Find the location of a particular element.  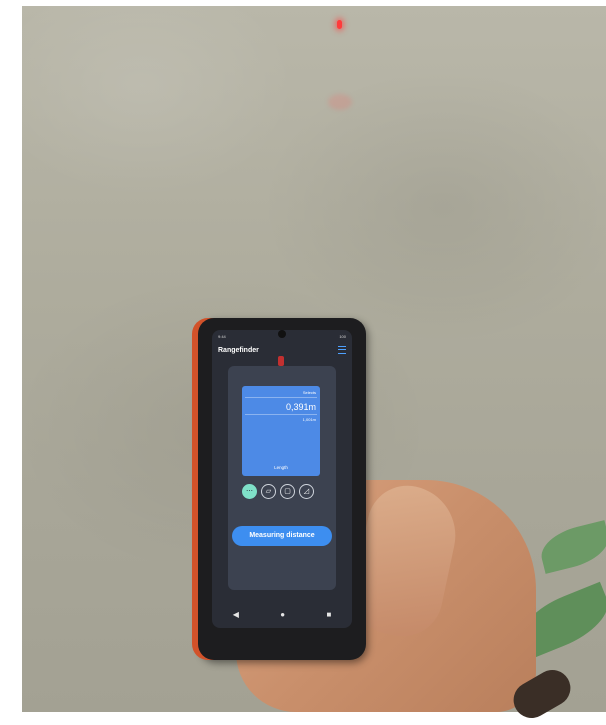

length-tool-button: ⋯ is located at coordinates (249, 491).